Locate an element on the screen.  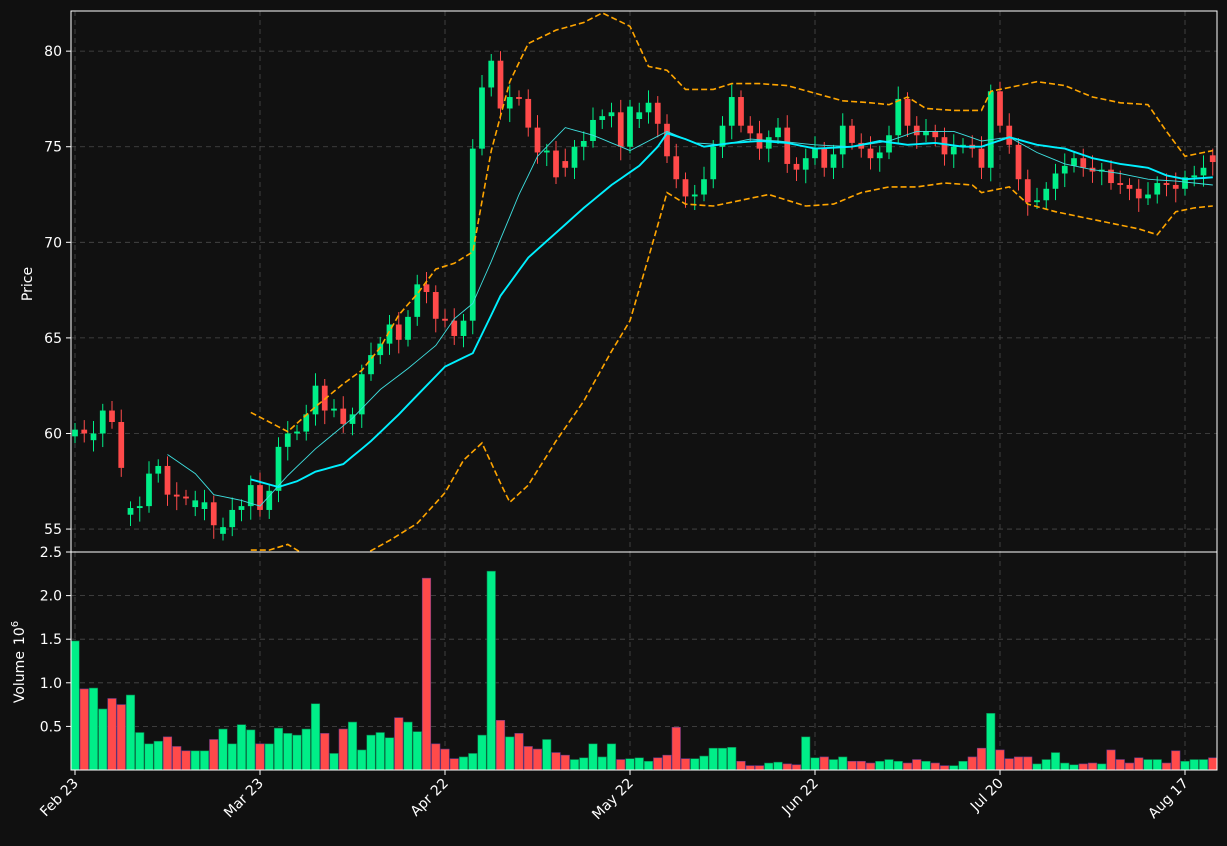
price-tick-label: 60 is located at coordinates (53, 434).